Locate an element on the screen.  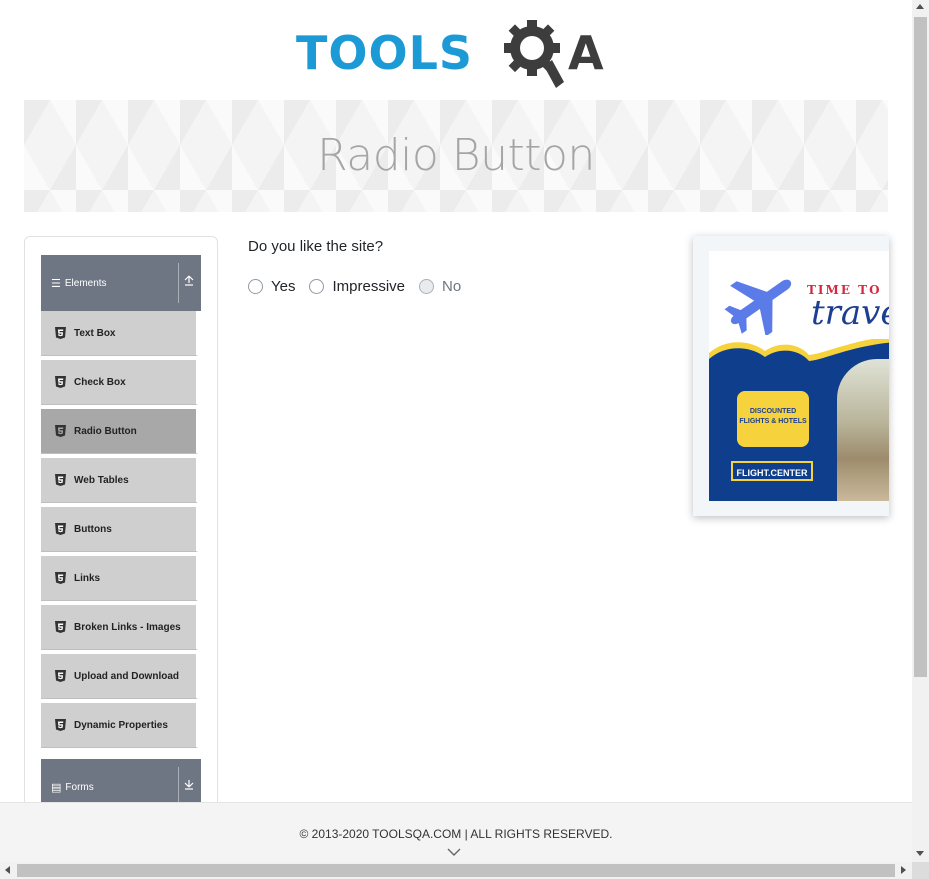
sidebar-item-label: Upload and Download is located at coordinates (126, 676).